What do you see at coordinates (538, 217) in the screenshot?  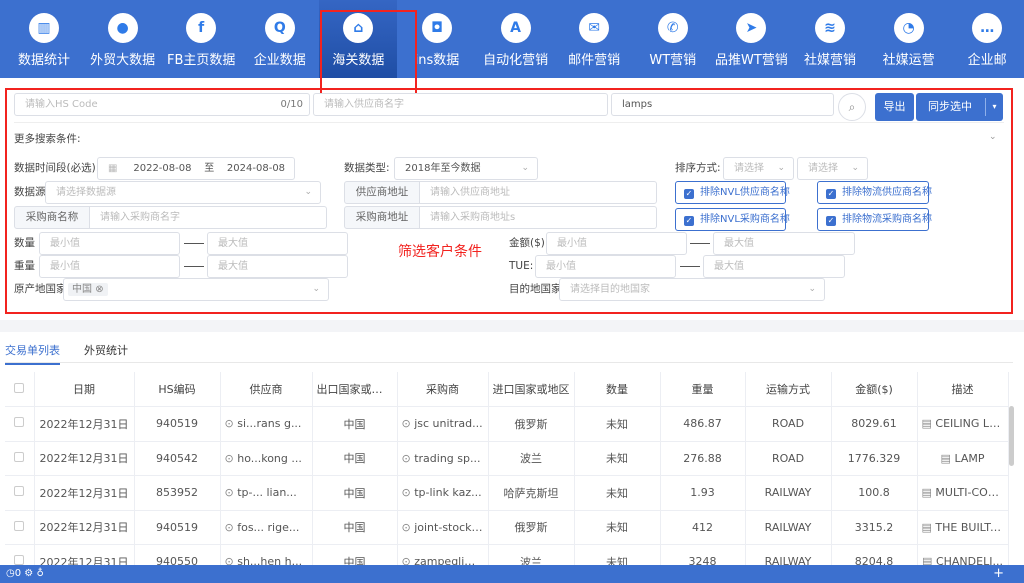 I see `buyer-address-input: 请输入采购商地址s` at bounding box center [538, 217].